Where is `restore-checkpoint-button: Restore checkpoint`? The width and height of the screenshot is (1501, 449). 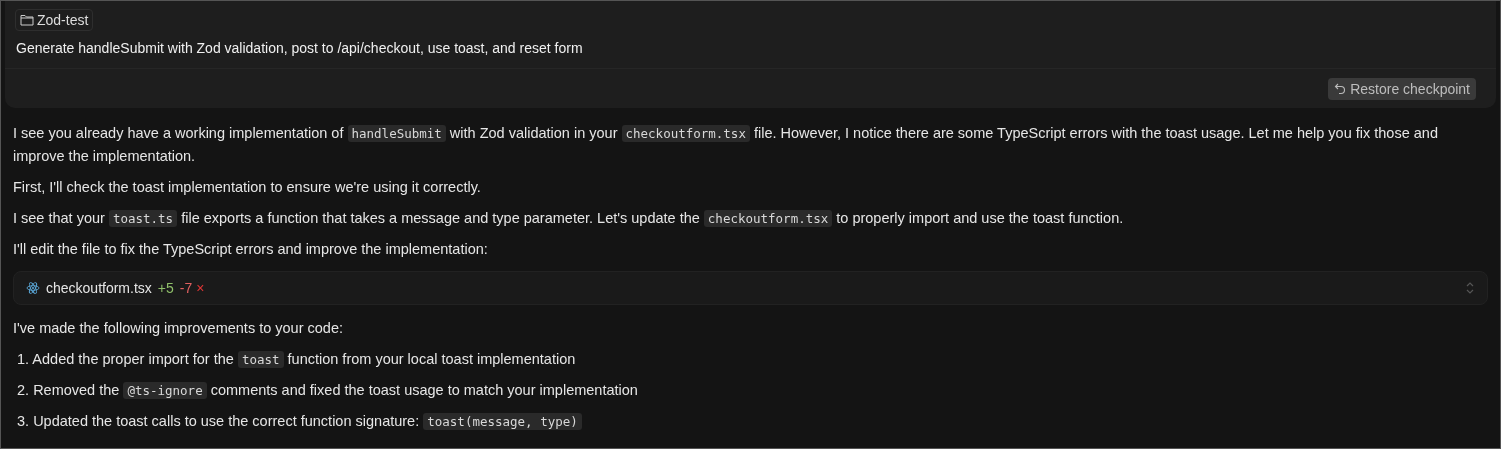 restore-checkpoint-button: Restore checkpoint is located at coordinates (1402, 89).